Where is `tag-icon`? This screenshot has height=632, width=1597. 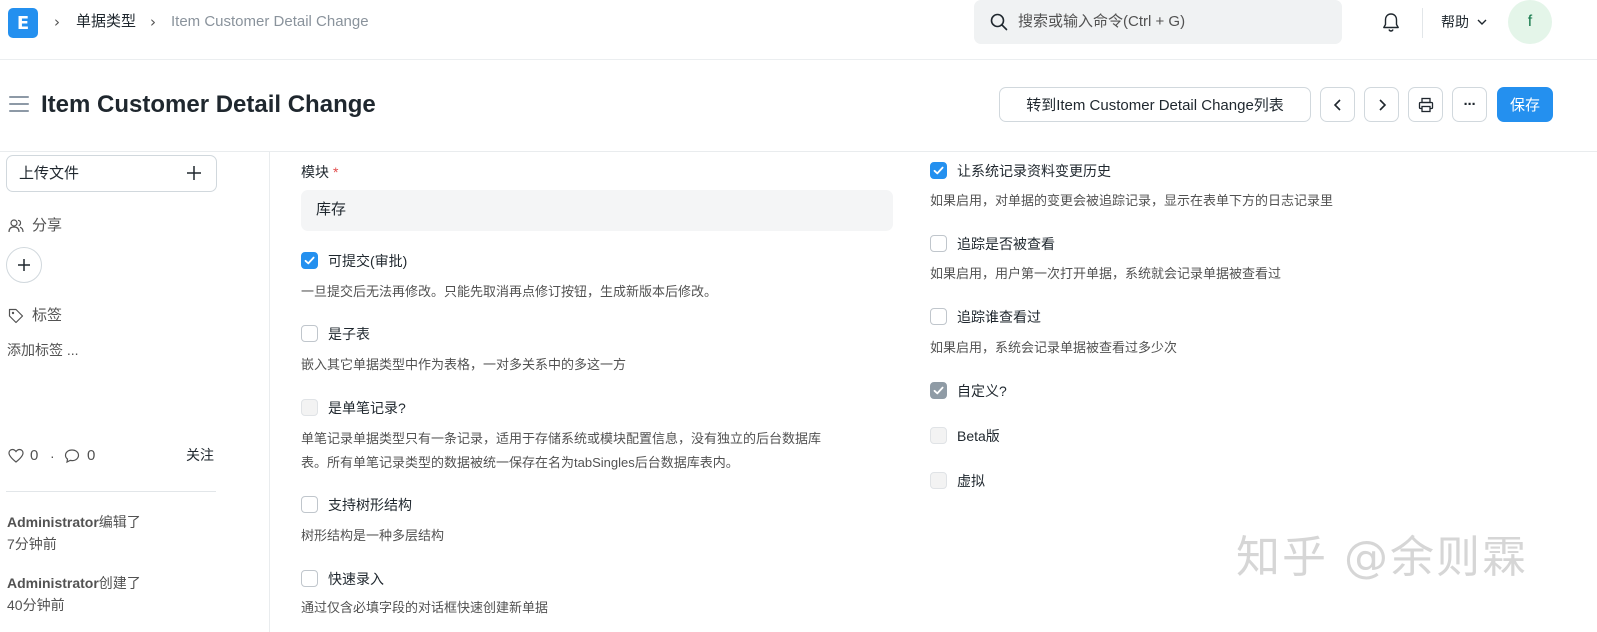 tag-icon is located at coordinates (16, 316).